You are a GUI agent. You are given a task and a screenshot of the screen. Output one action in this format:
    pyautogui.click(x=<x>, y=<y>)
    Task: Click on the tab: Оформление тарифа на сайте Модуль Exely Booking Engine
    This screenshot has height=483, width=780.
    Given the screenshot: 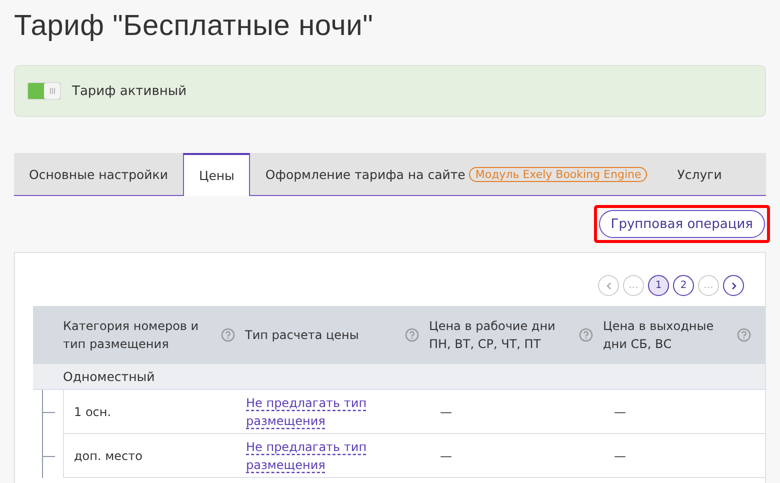 What is the action you would take?
    pyautogui.click(x=456, y=174)
    